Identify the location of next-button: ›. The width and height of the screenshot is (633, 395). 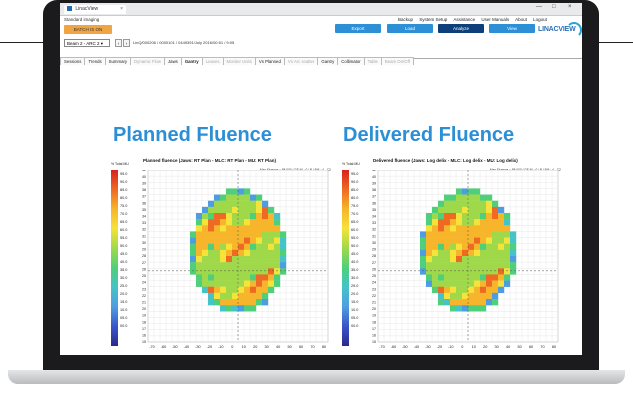
(126, 43).